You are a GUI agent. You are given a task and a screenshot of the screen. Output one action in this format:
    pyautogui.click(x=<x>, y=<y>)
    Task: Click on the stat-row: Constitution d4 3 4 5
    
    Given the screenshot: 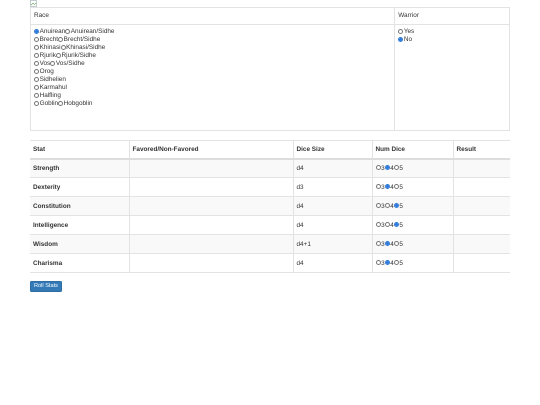 What is the action you would take?
    pyautogui.click(x=270, y=206)
    